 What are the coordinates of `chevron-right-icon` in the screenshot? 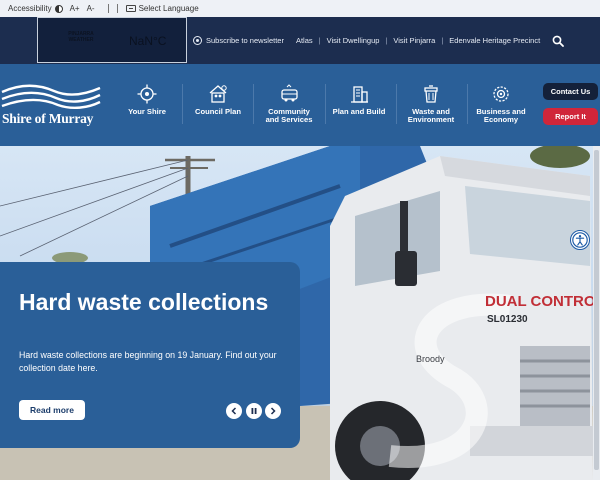 It's located at (273, 411).